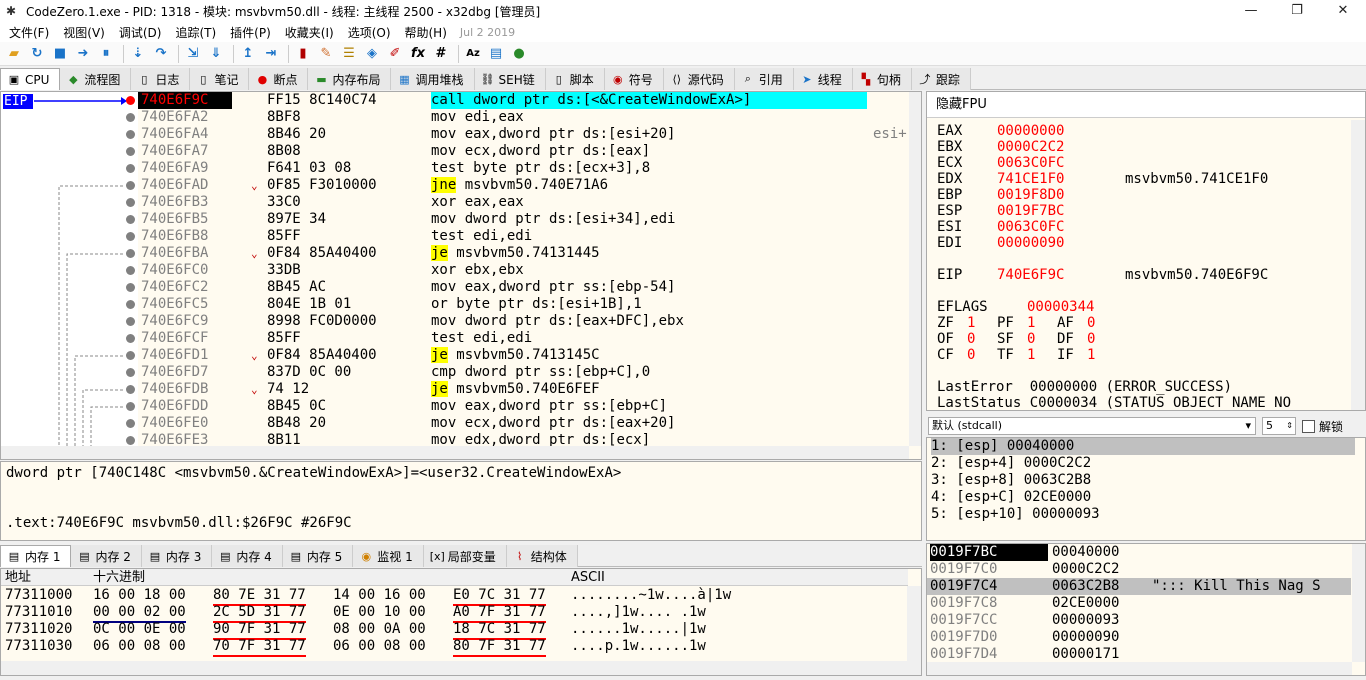 The image size is (1366, 680). What do you see at coordinates (1030, 275) in the screenshot?
I see `register-value: 740E6F9C` at bounding box center [1030, 275].